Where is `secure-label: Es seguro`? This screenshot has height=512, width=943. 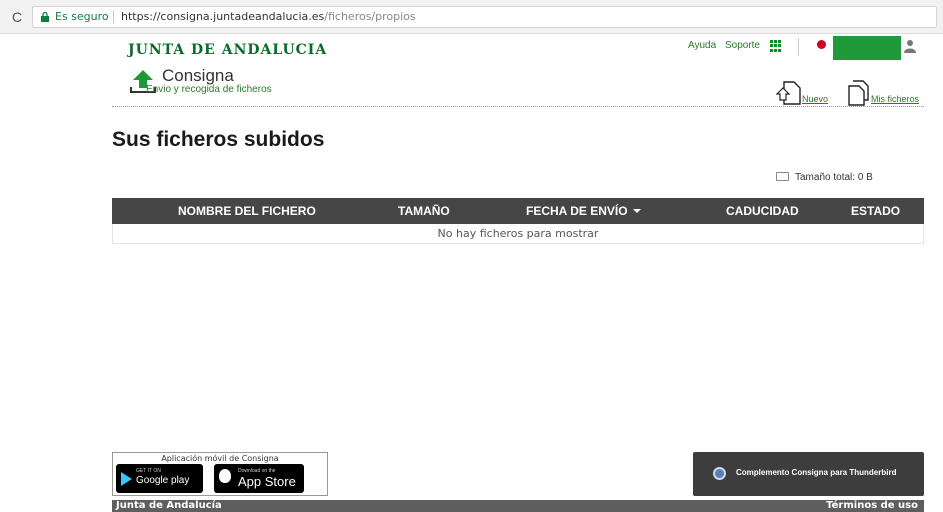
secure-label: Es seguro is located at coordinates (82, 16).